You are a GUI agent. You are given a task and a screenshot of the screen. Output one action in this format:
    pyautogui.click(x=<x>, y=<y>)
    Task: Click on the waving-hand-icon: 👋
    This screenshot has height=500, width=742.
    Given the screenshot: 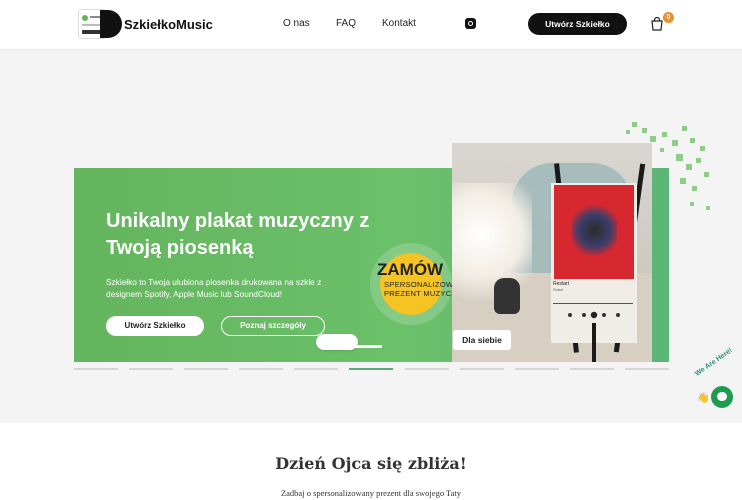 What is the action you would take?
    pyautogui.click(x=703, y=398)
    